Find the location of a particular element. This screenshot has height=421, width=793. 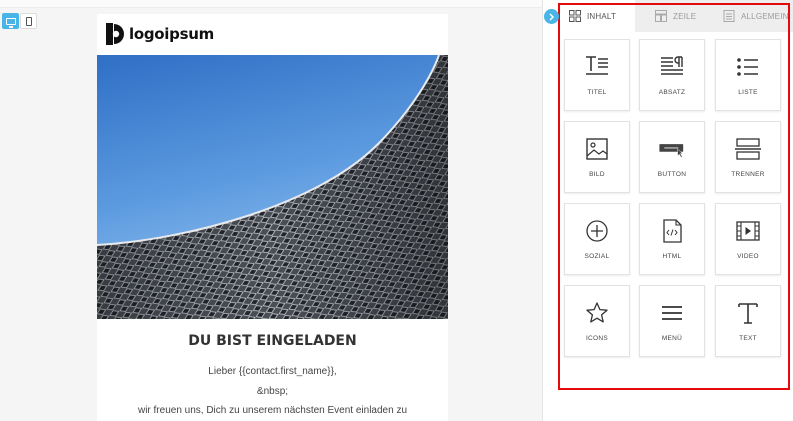

desktop-view-button is located at coordinates (10, 21).